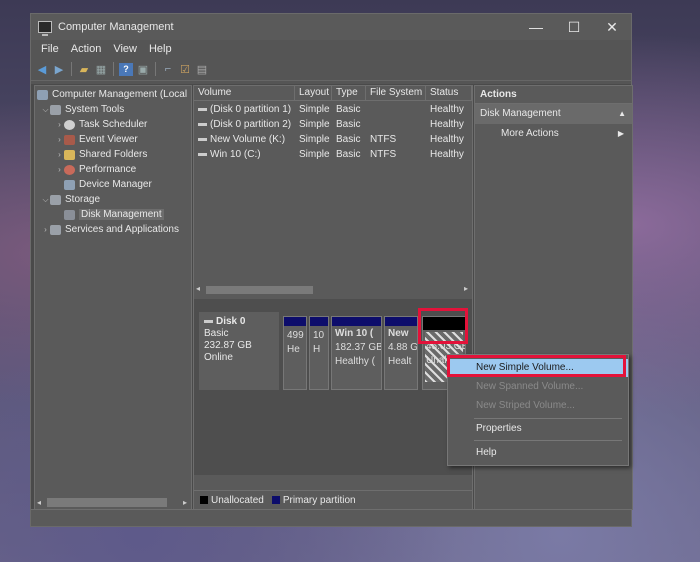 This screenshot has width=700, height=562. I want to click on volume-layout: Simple, so click(314, 154).